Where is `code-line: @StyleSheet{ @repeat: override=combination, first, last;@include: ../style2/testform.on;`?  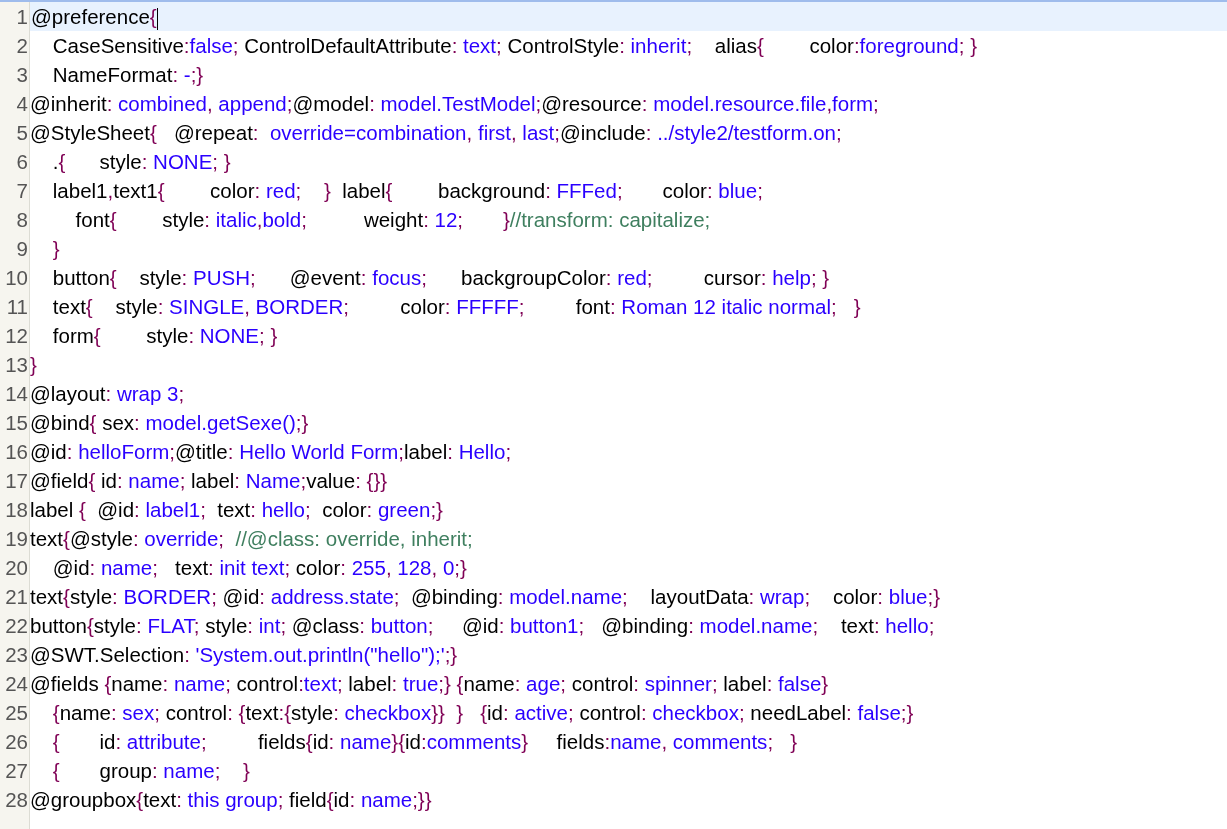 code-line: @StyleSheet{ @repeat: override=combination, first, last;@include: ../style2/testform.on; is located at coordinates (436, 133).